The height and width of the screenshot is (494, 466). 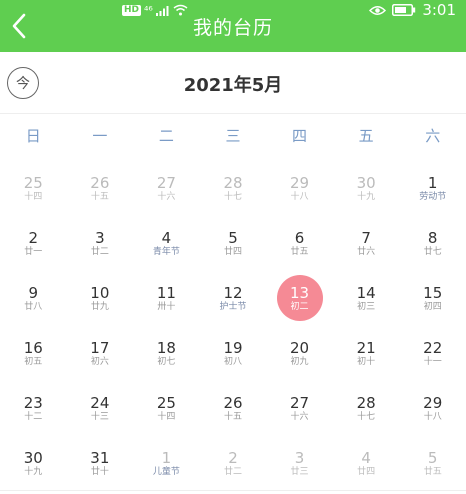 What do you see at coordinates (166, 348) in the screenshot?
I see `day-number: 18` at bounding box center [166, 348].